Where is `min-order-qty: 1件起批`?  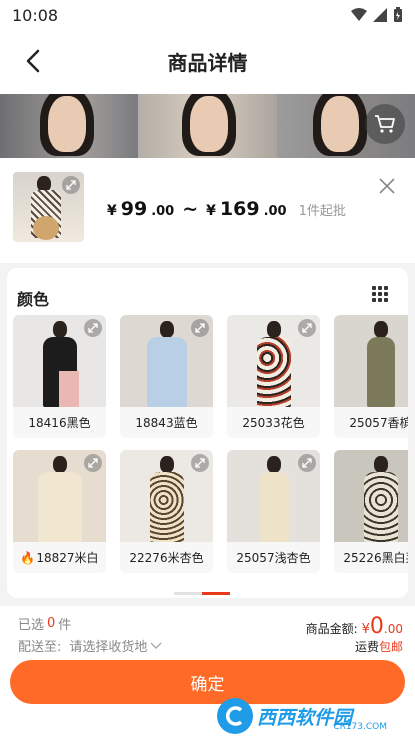 min-order-qty: 1件起批 is located at coordinates (322, 211).